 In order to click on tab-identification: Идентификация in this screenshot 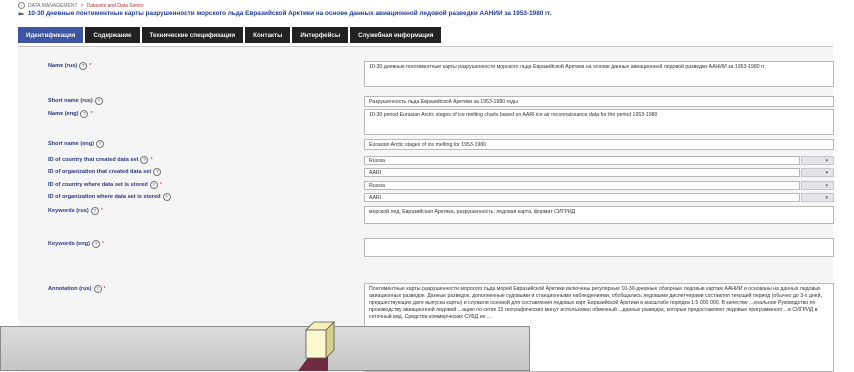, I will do `click(51, 35)`.